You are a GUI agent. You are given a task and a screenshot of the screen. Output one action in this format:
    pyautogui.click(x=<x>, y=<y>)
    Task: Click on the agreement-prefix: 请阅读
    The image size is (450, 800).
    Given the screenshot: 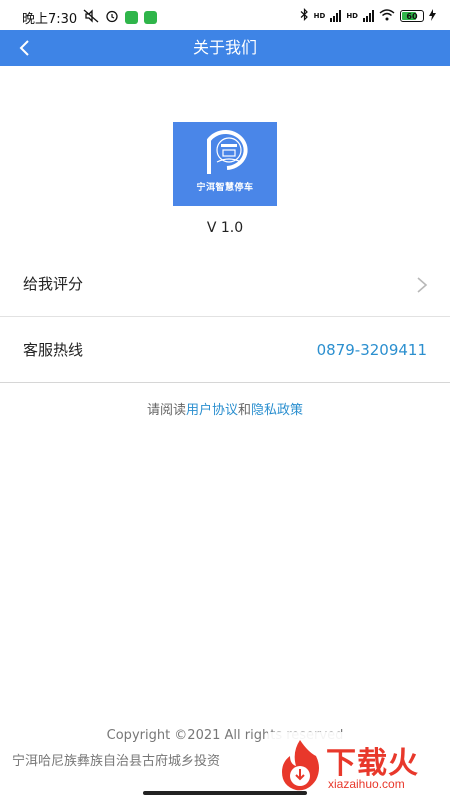 What is the action you would take?
    pyautogui.click(x=166, y=410)
    